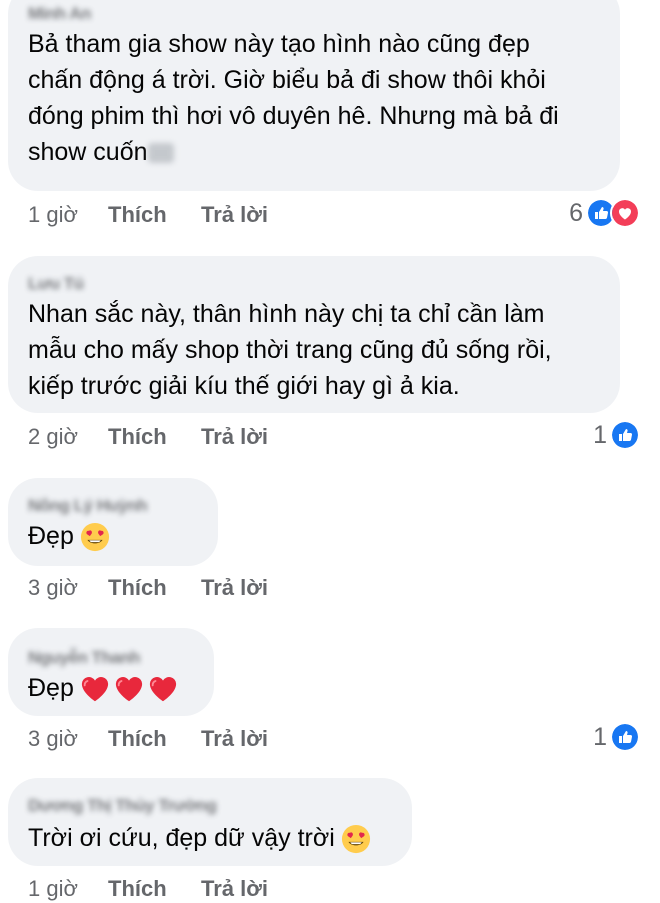 This screenshot has width=660, height=903. Describe the element at coordinates (56, 284) in the screenshot. I see `comment-author: Lưu Tú` at that location.